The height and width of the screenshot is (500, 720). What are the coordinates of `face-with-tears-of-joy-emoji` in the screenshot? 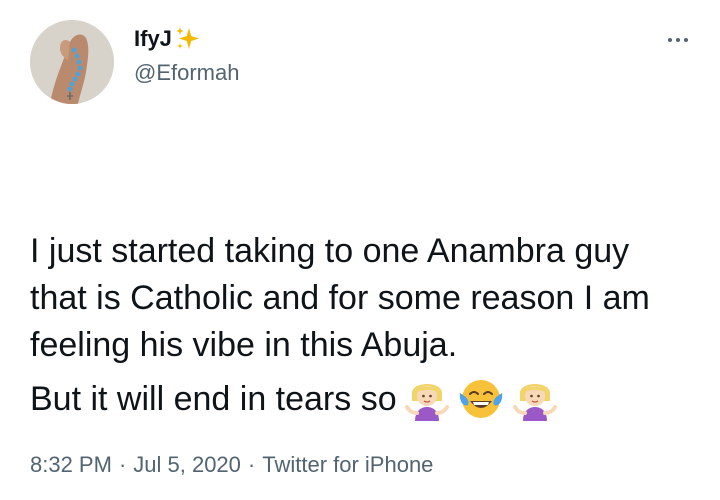 It's located at (481, 399).